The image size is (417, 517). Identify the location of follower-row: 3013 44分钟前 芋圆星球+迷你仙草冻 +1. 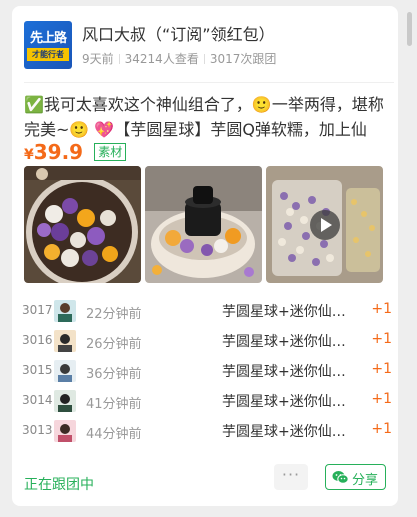
(207, 431).